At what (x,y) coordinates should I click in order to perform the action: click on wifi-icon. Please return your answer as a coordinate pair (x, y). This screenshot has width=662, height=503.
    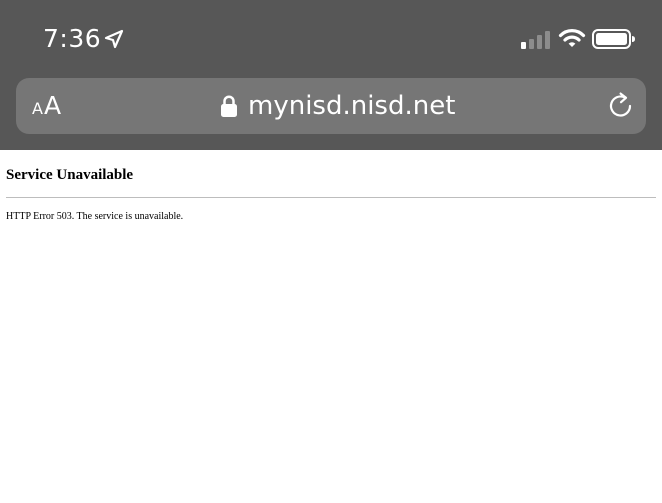
    Looking at the image, I should click on (572, 38).